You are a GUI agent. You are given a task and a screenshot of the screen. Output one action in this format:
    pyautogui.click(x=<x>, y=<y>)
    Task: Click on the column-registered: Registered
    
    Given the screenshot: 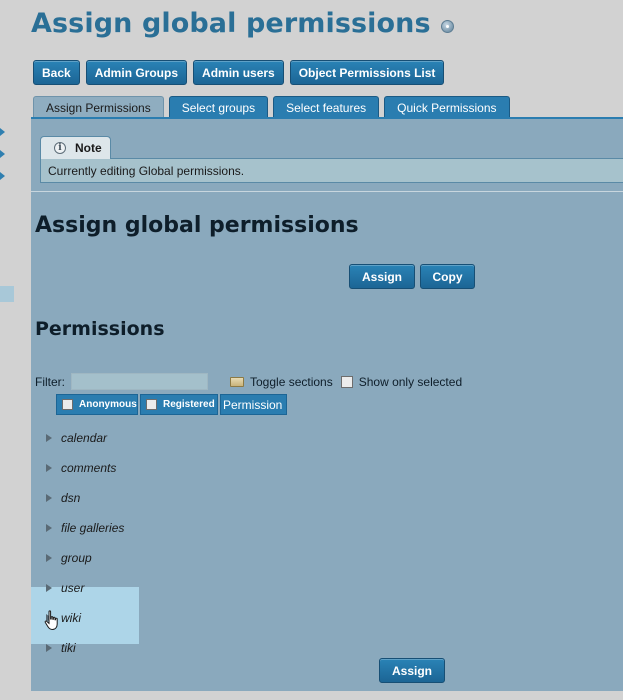 What is the action you would take?
    pyautogui.click(x=179, y=404)
    